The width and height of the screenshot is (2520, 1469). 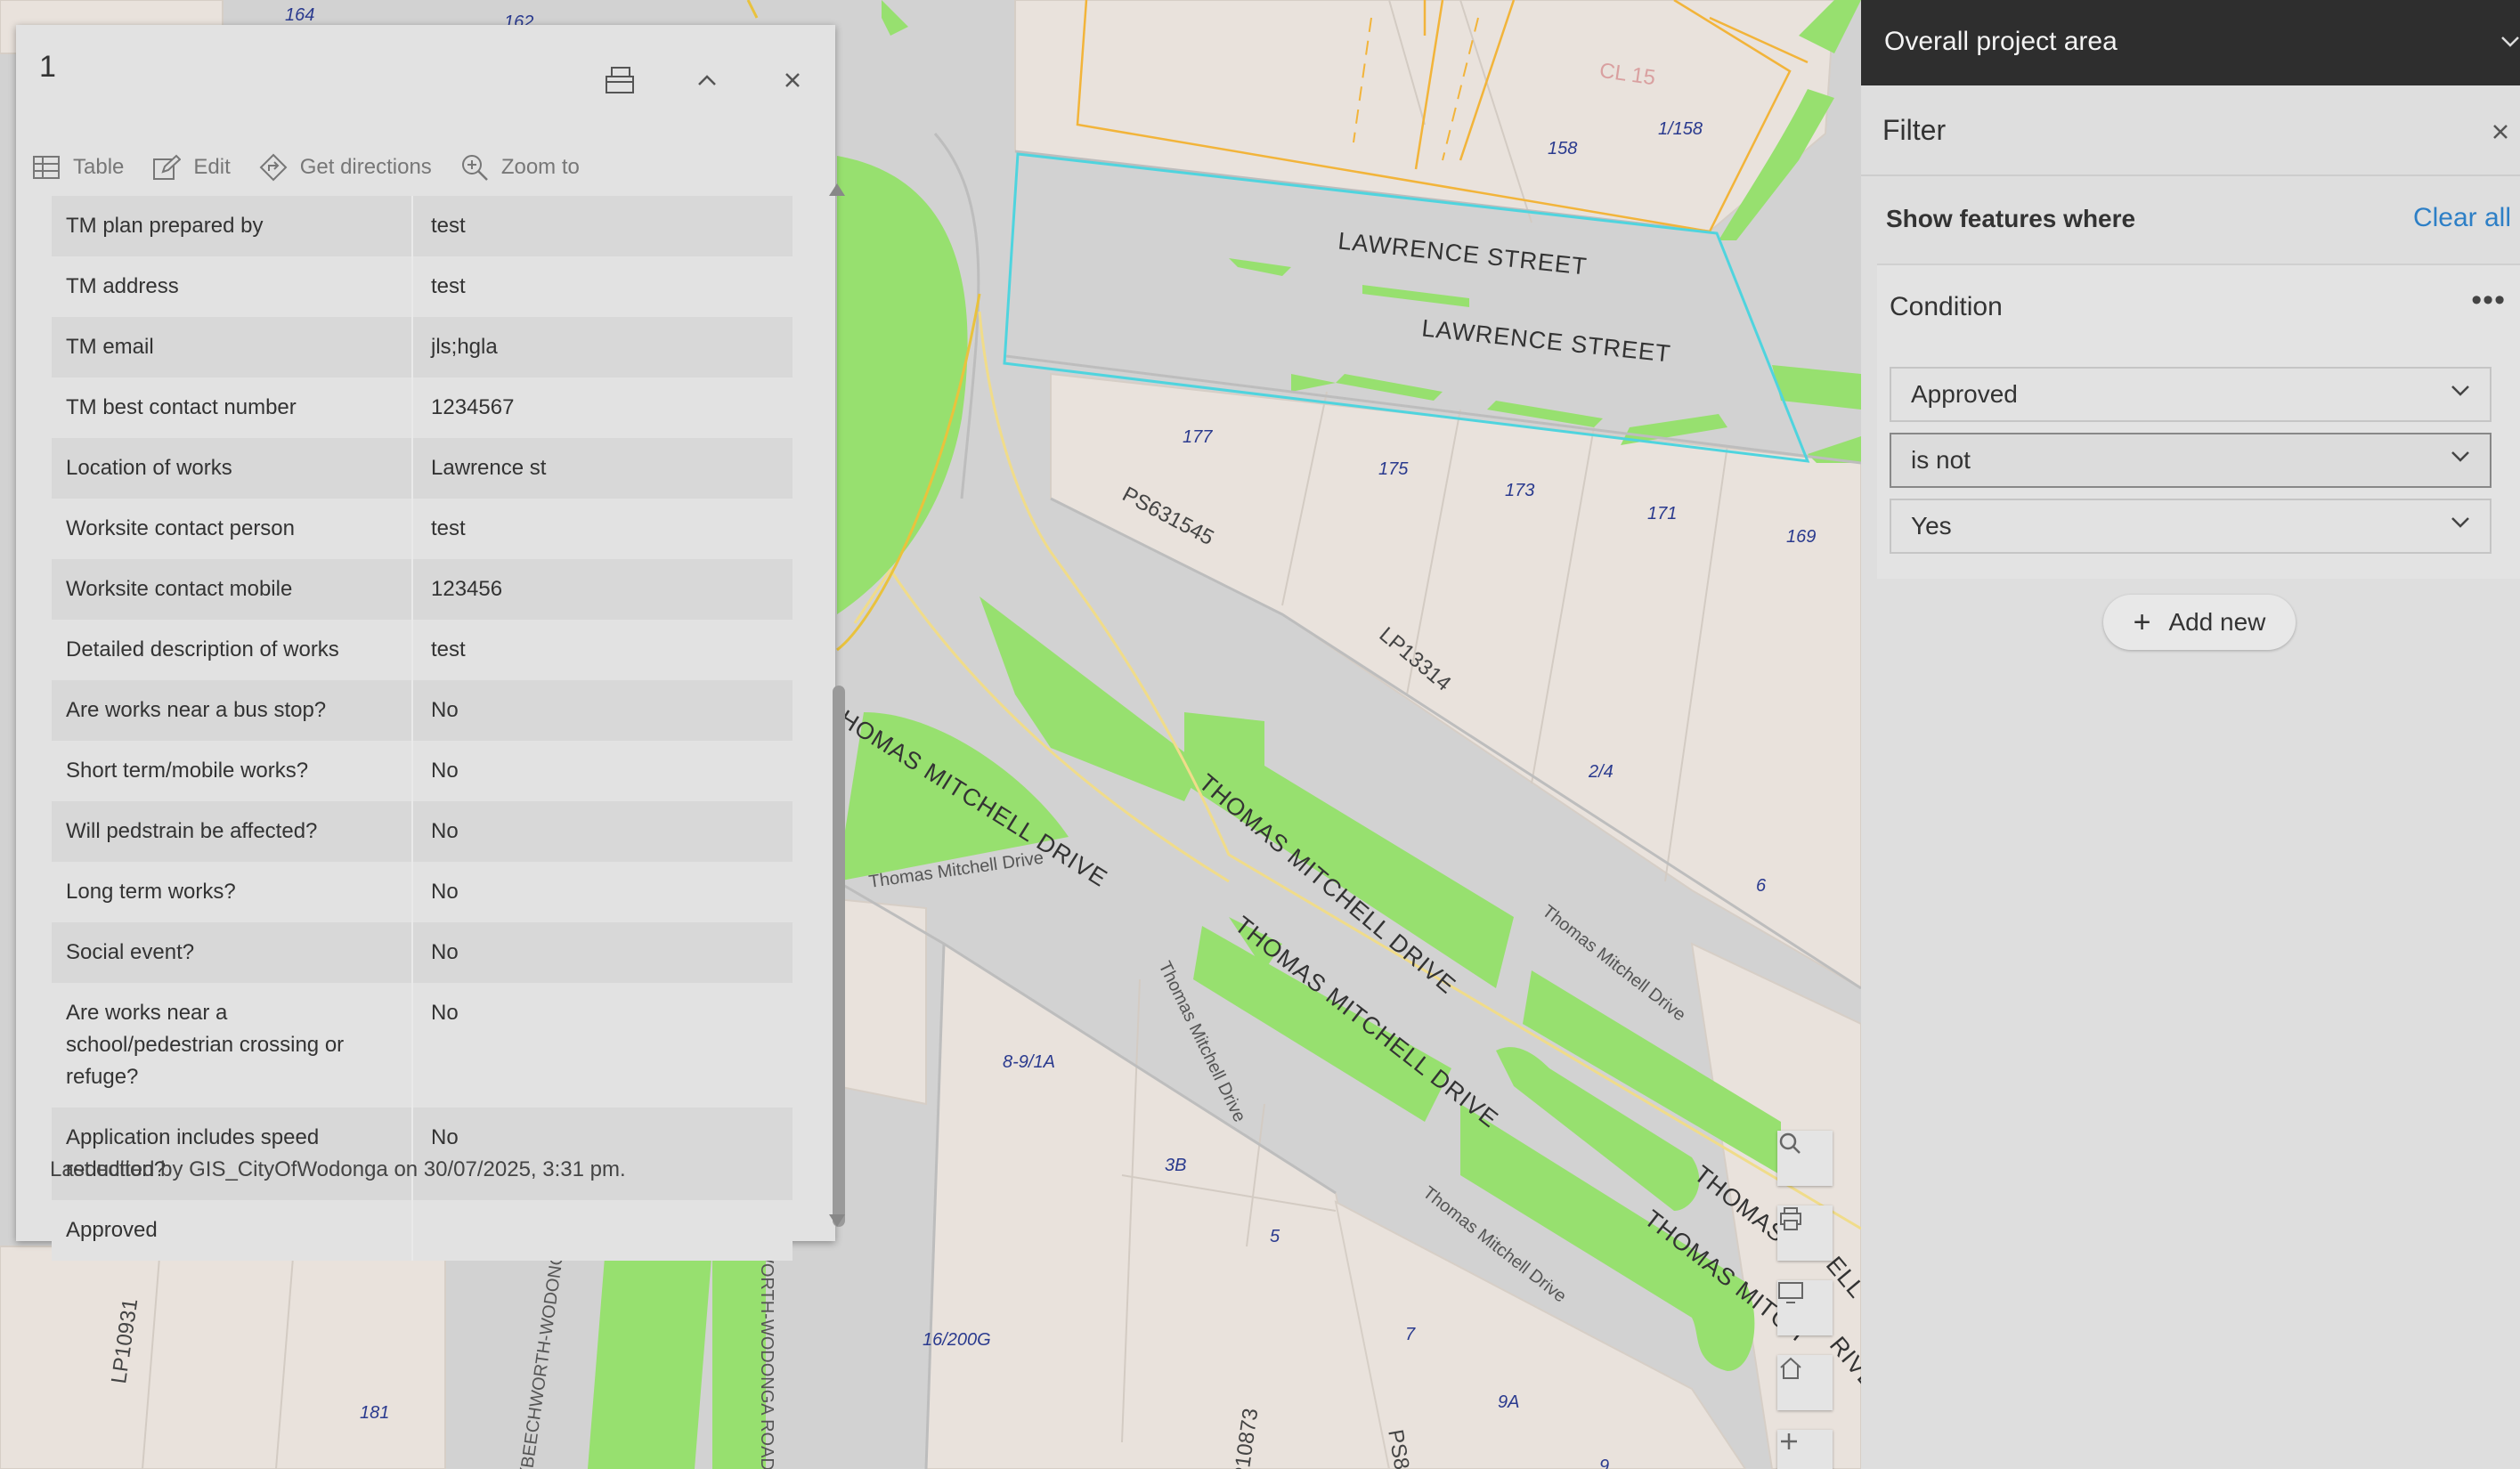 I want to click on lot-number: 3B, so click(x=1176, y=1165).